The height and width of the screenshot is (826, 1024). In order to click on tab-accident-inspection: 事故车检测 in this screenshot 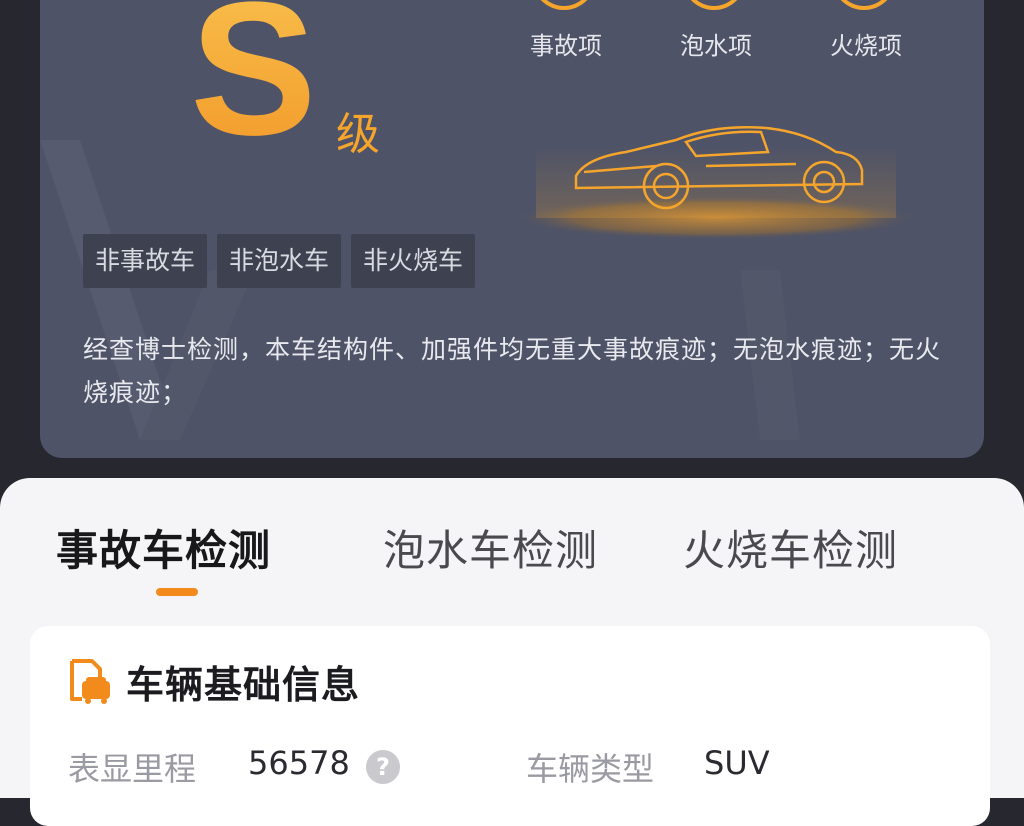, I will do `click(163, 551)`.